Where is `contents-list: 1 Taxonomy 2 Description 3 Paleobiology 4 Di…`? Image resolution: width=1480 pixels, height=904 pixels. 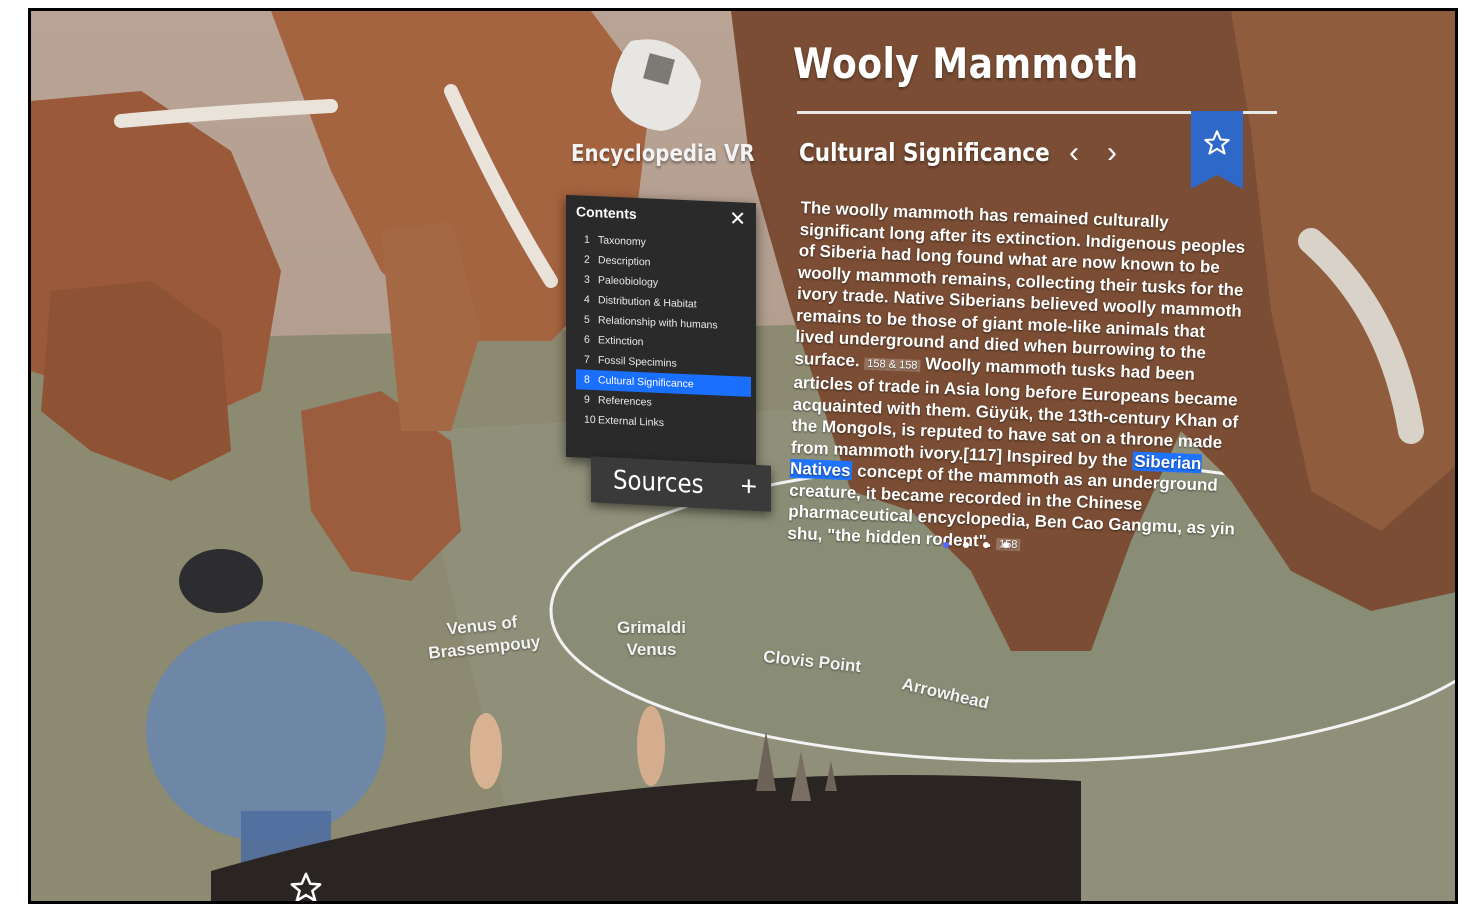
contents-list: 1 Taxonomy 2 Description 3 Paleobiology 4 Di… is located at coordinates (663, 333).